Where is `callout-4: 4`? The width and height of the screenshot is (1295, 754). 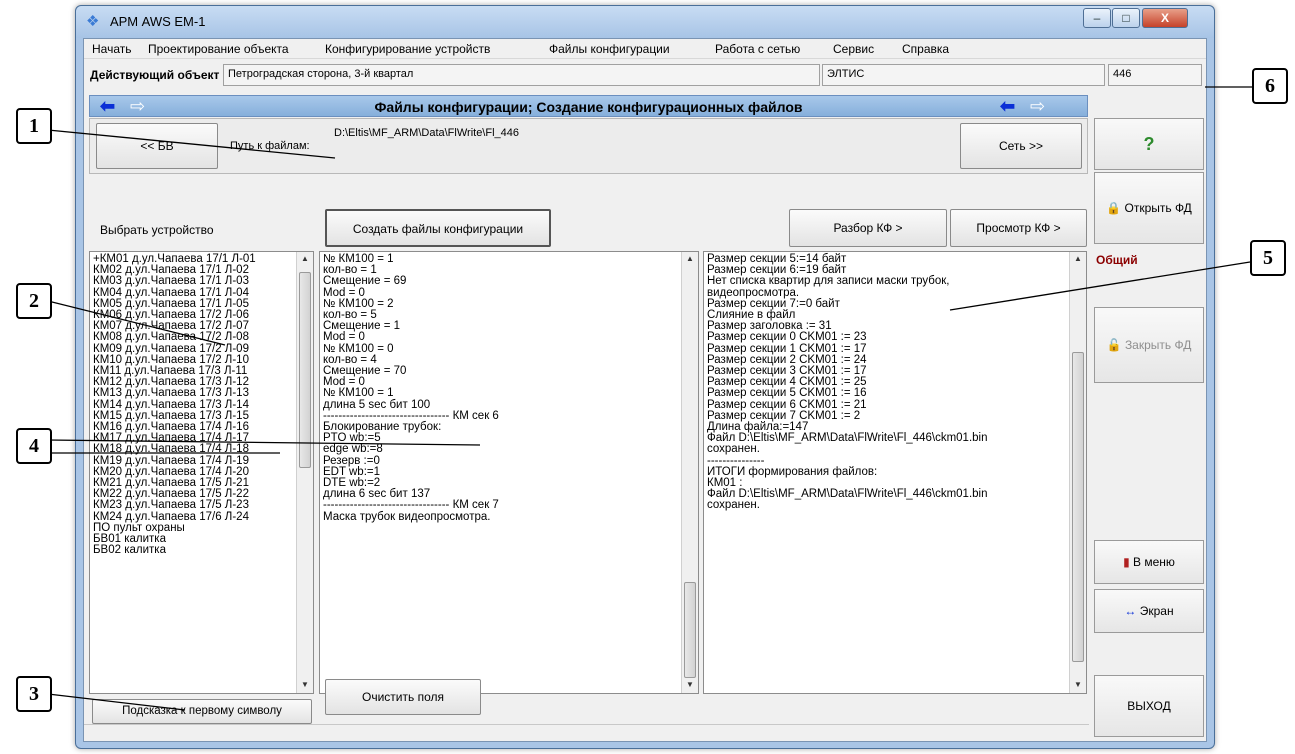 callout-4: 4 is located at coordinates (34, 446).